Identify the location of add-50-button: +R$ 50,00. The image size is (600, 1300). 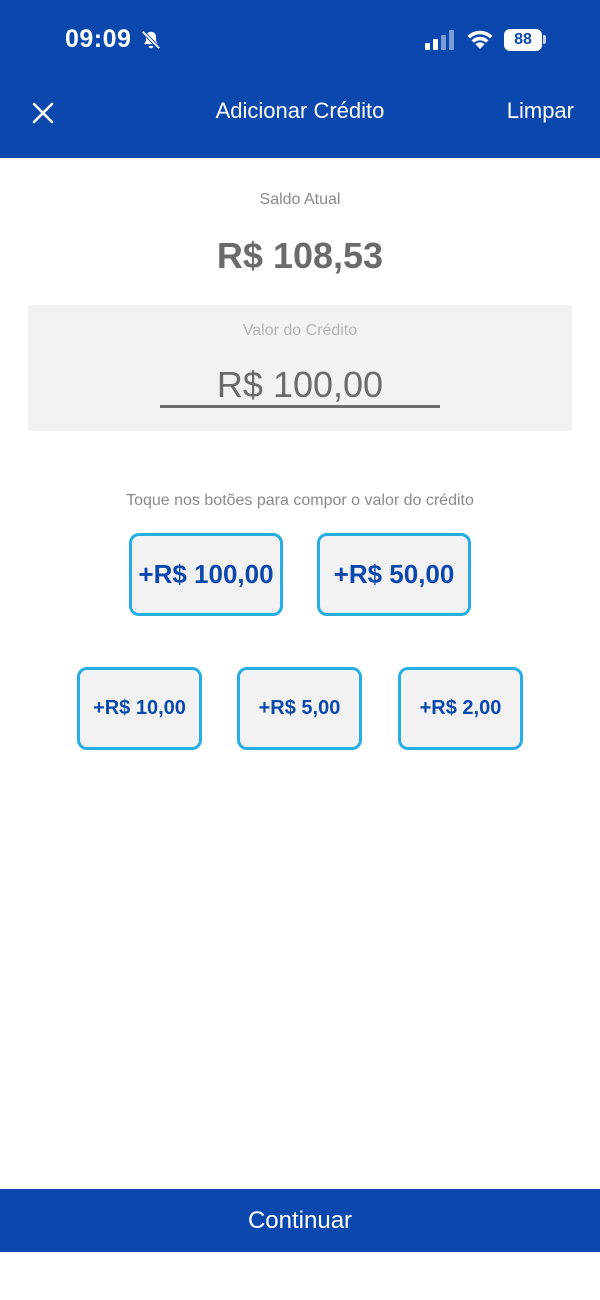
(394, 574).